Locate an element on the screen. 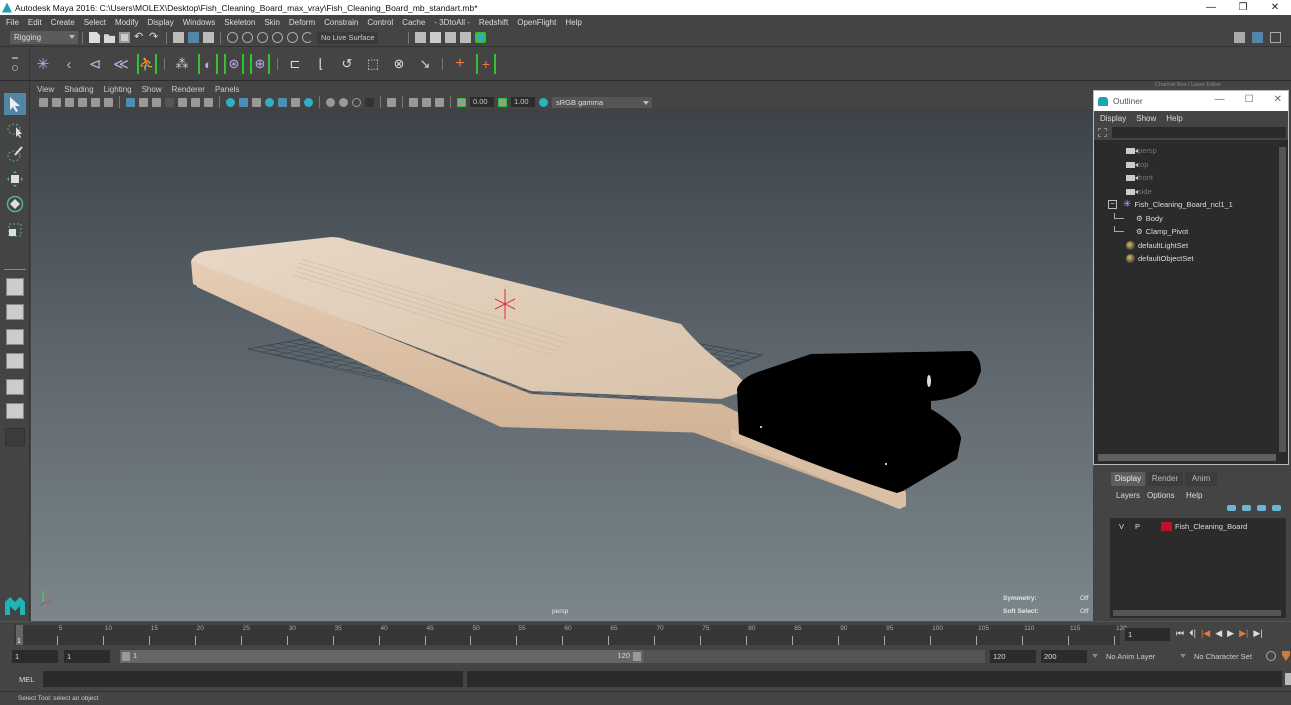 This screenshot has width=1291, height=705. view-transform-dropdown: sRGB gamma is located at coordinates (602, 102).